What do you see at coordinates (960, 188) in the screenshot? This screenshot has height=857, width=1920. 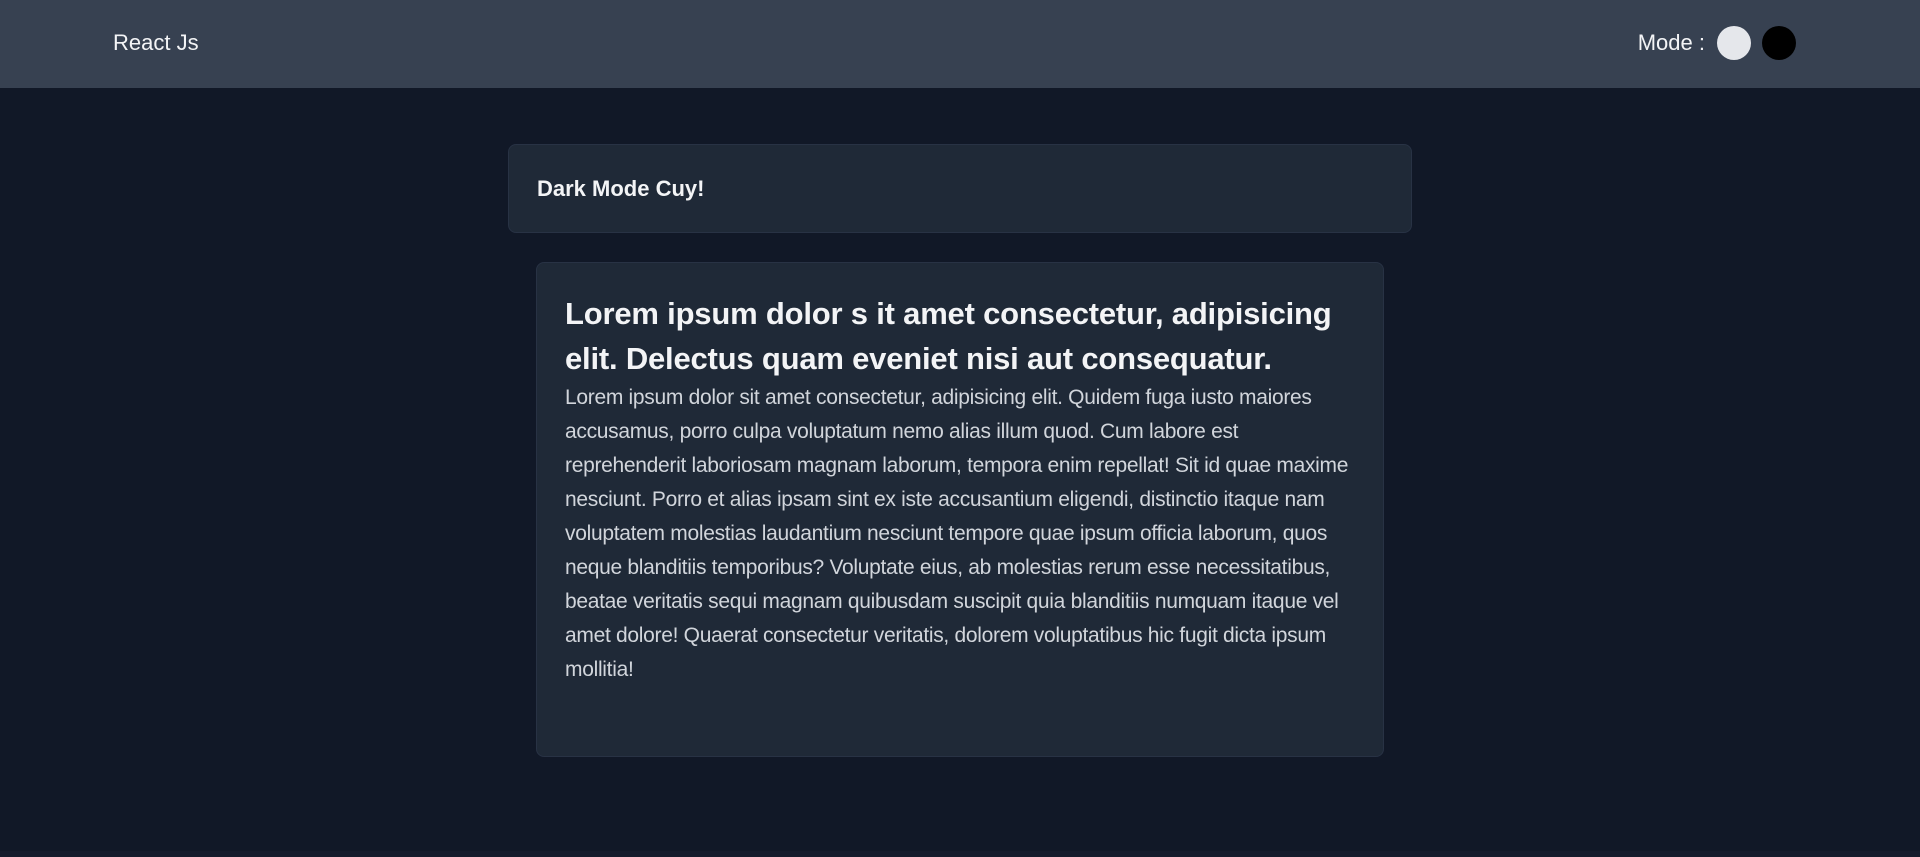 I see `header-card: Dark Mode Cuy!` at bounding box center [960, 188].